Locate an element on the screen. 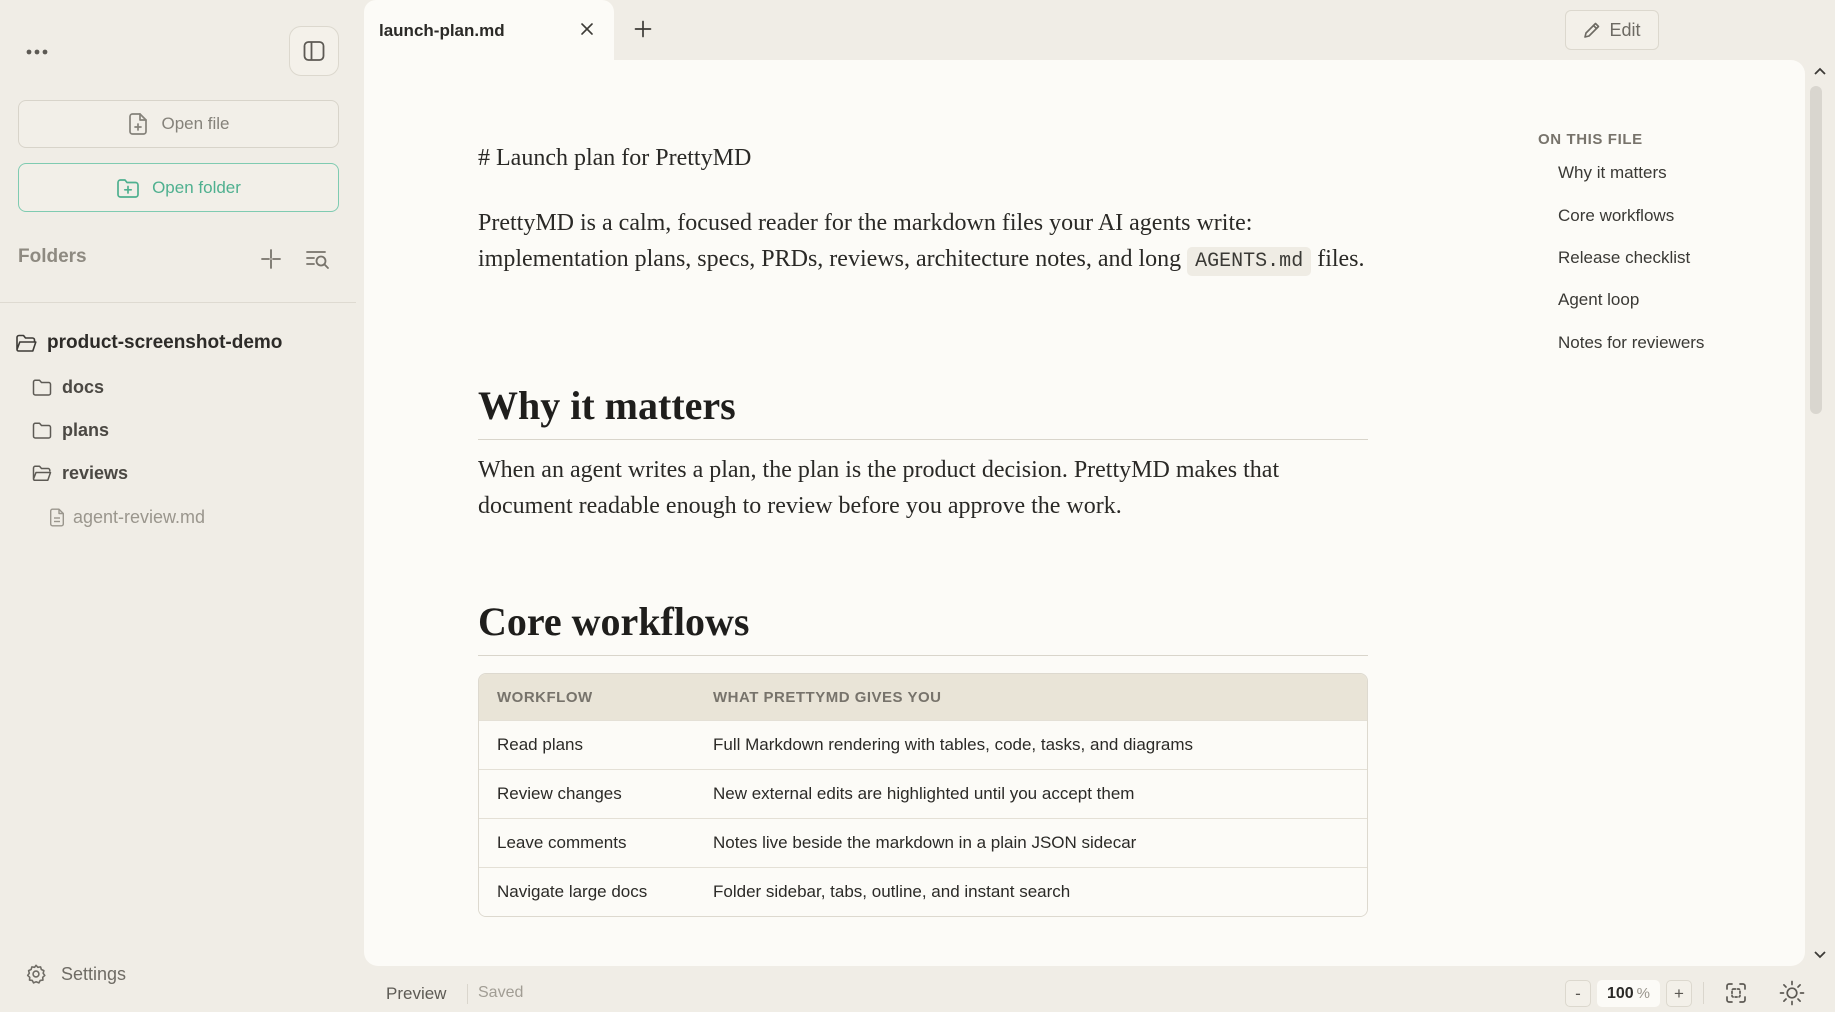 The height and width of the screenshot is (1012, 1835). settings-label: Settings is located at coordinates (94, 973).